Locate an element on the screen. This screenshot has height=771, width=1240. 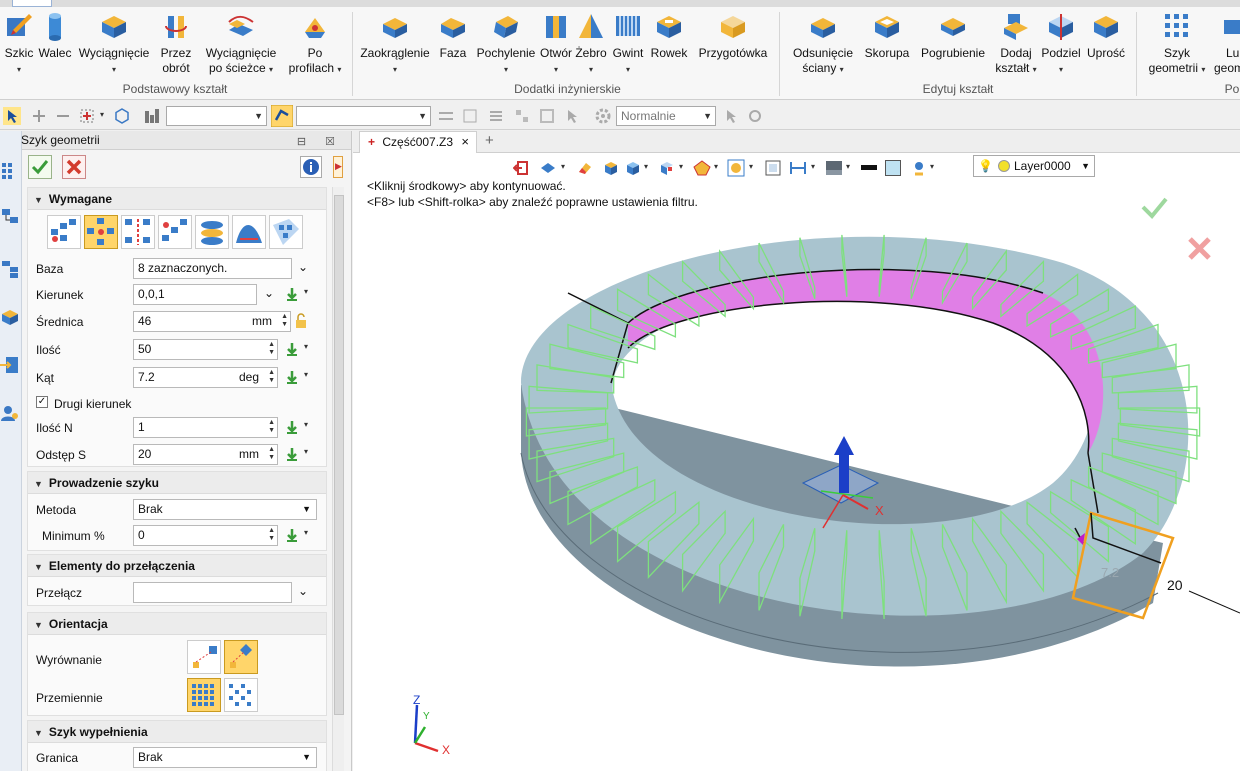
count-field: 50 ▲ ▼ is located at coordinates (205, 349).